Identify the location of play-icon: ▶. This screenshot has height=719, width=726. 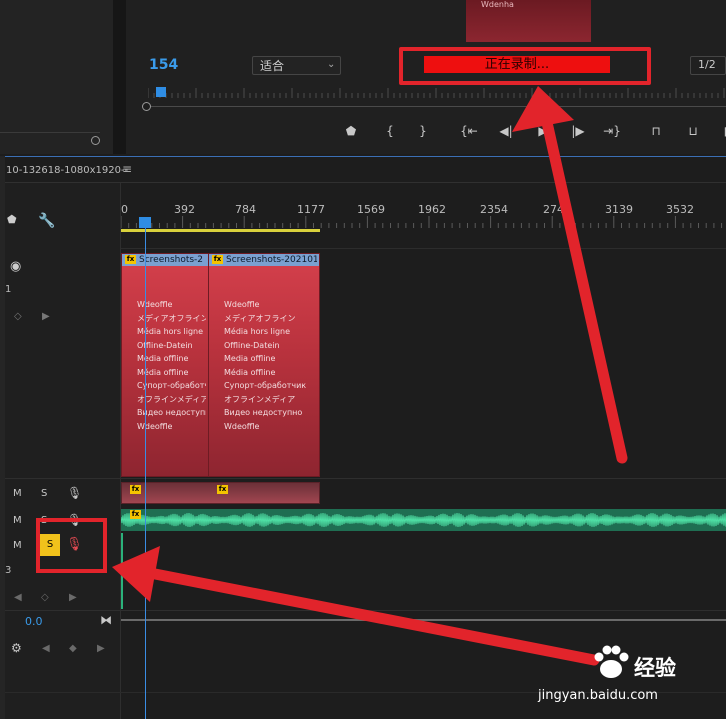
(543, 131).